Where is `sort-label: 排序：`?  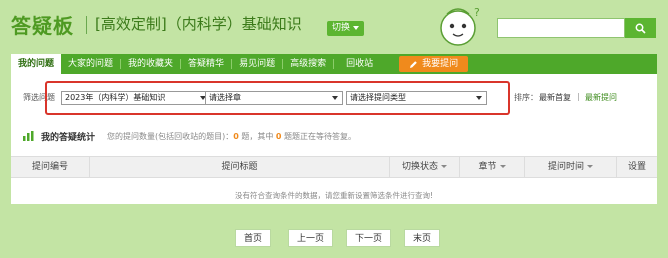
sort-label: 排序： is located at coordinates (526, 97).